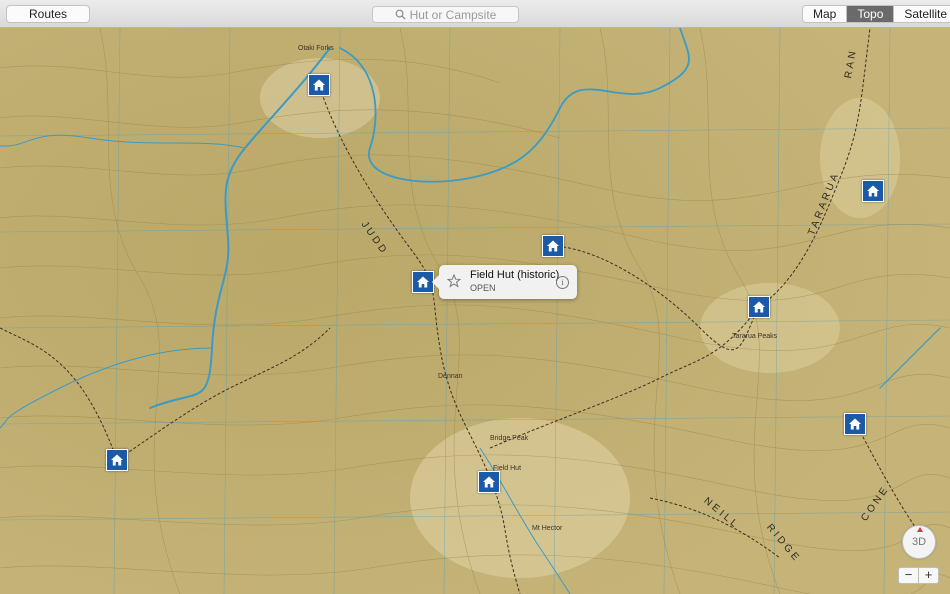 This screenshot has width=950, height=594. I want to click on map-type-topo: Topo, so click(870, 14).